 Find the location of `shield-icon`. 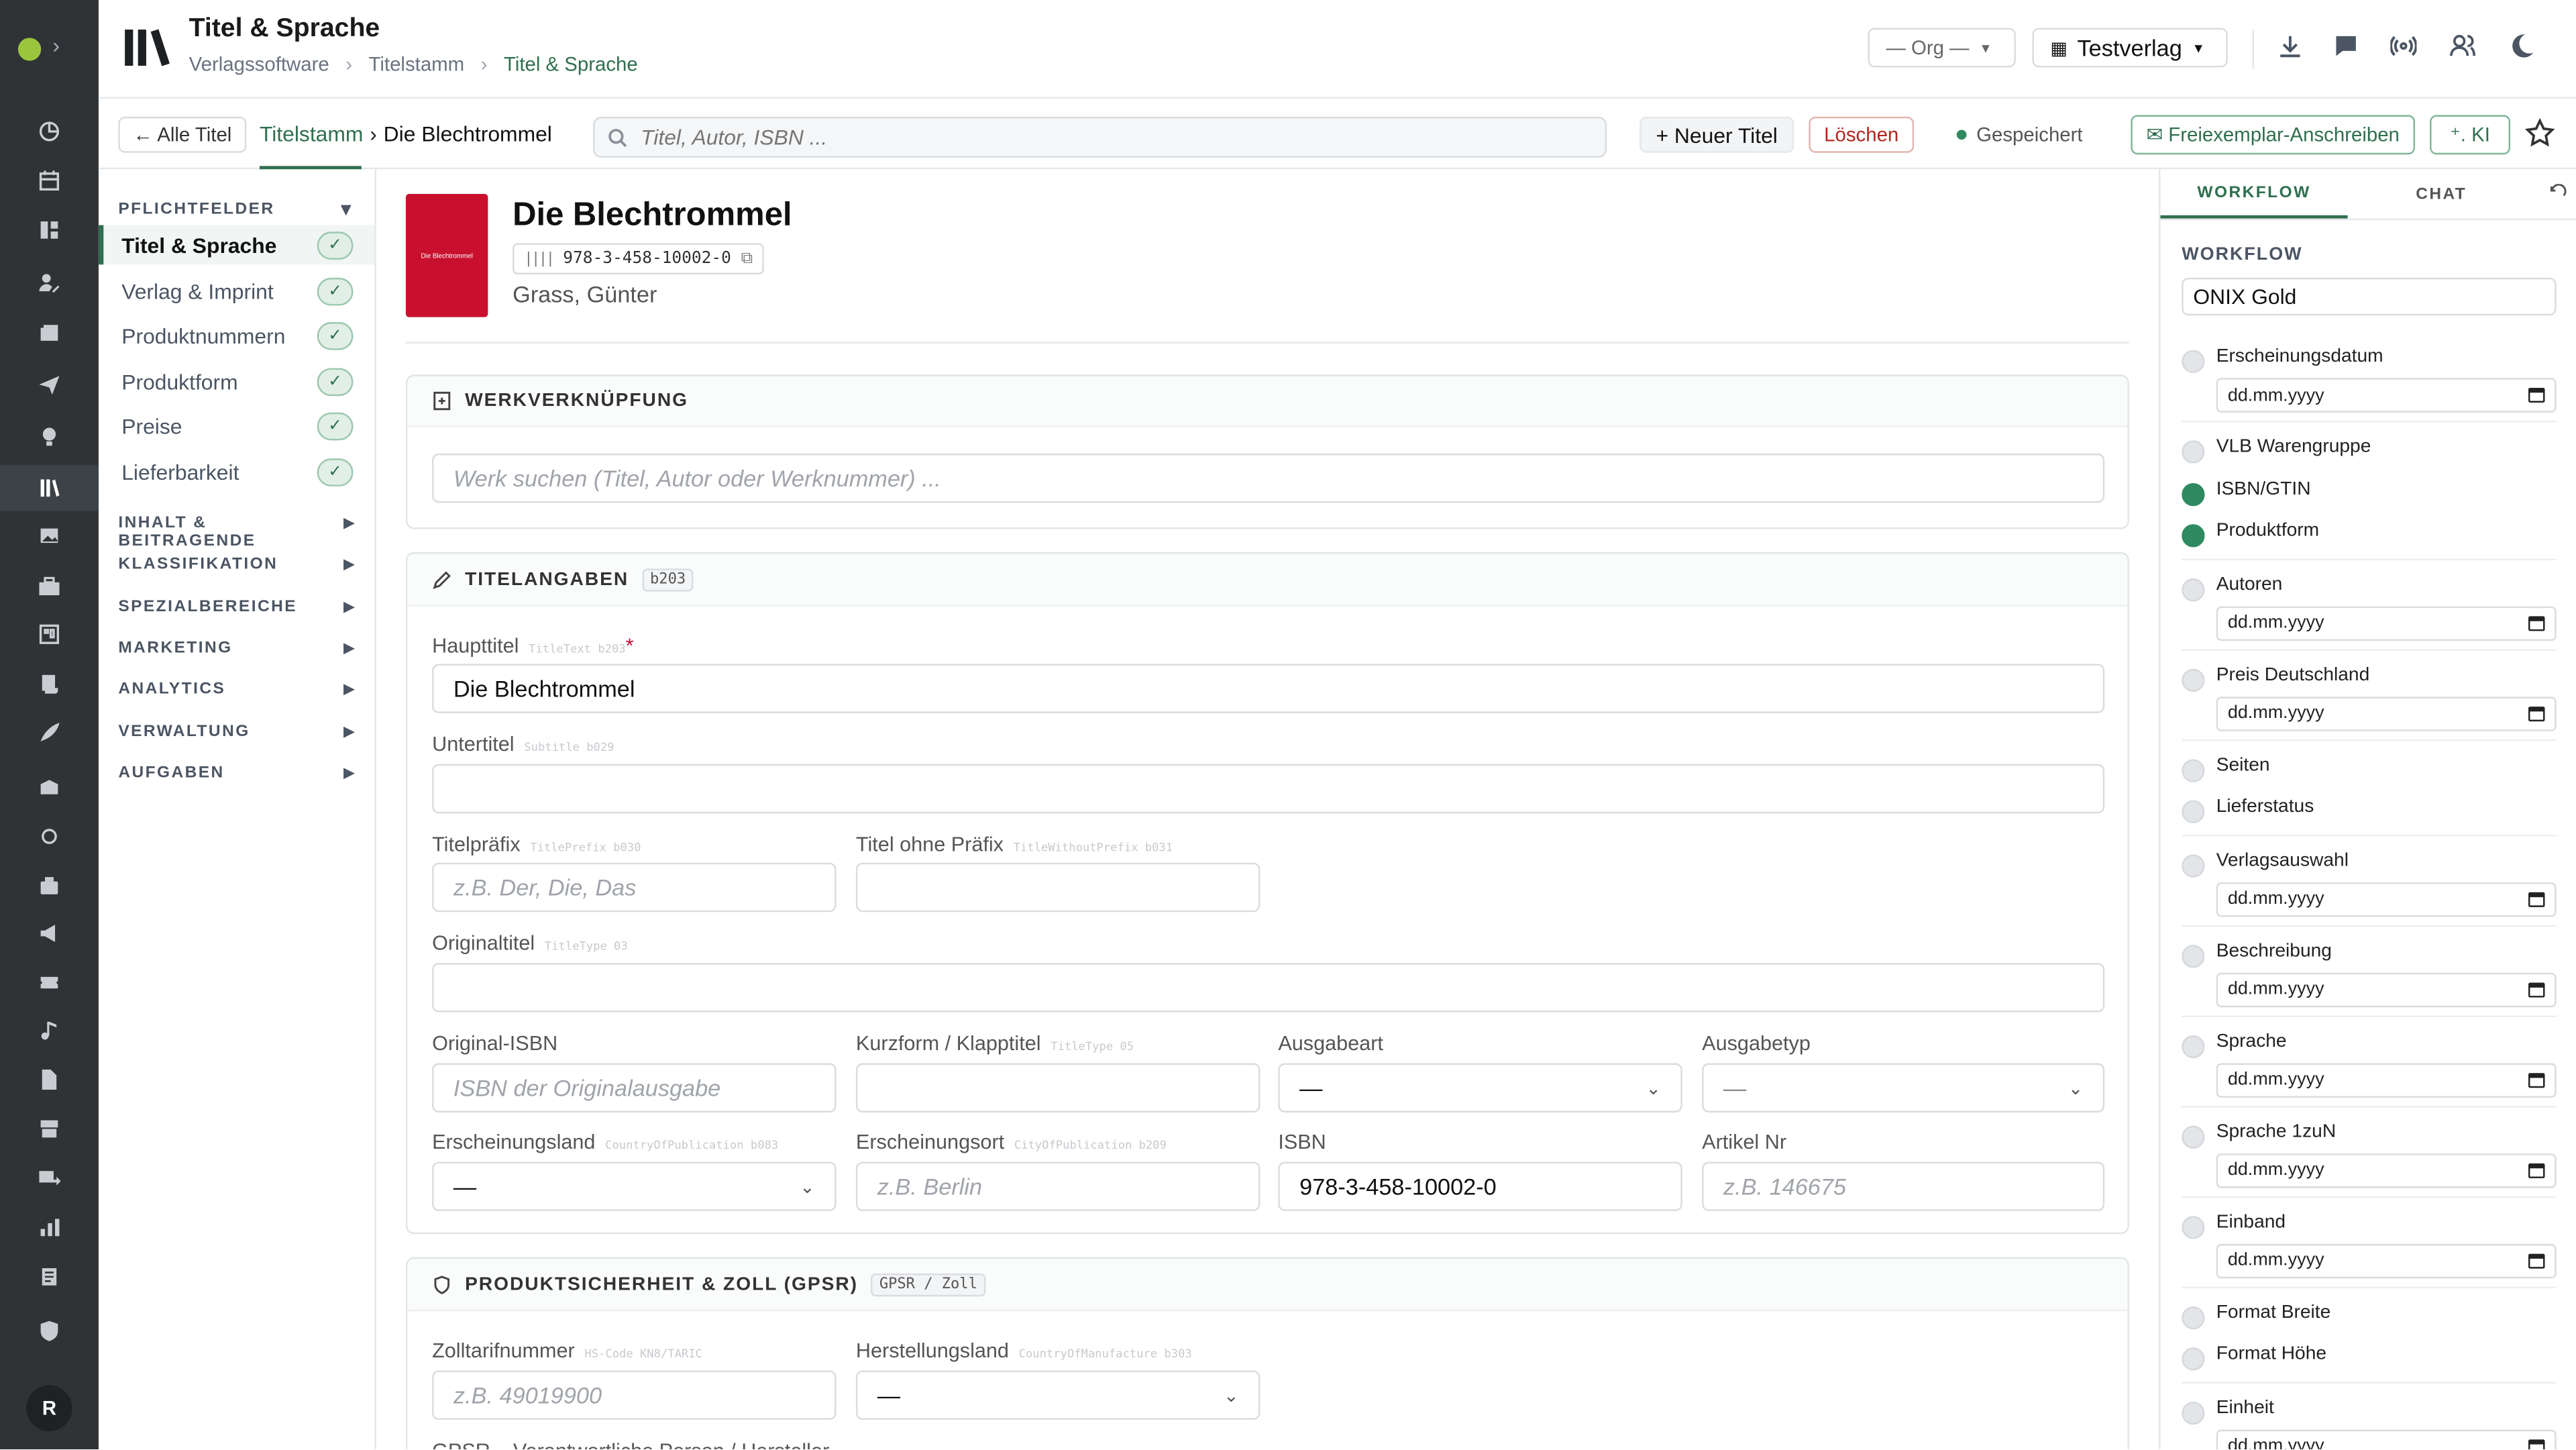

shield-icon is located at coordinates (49, 1331).